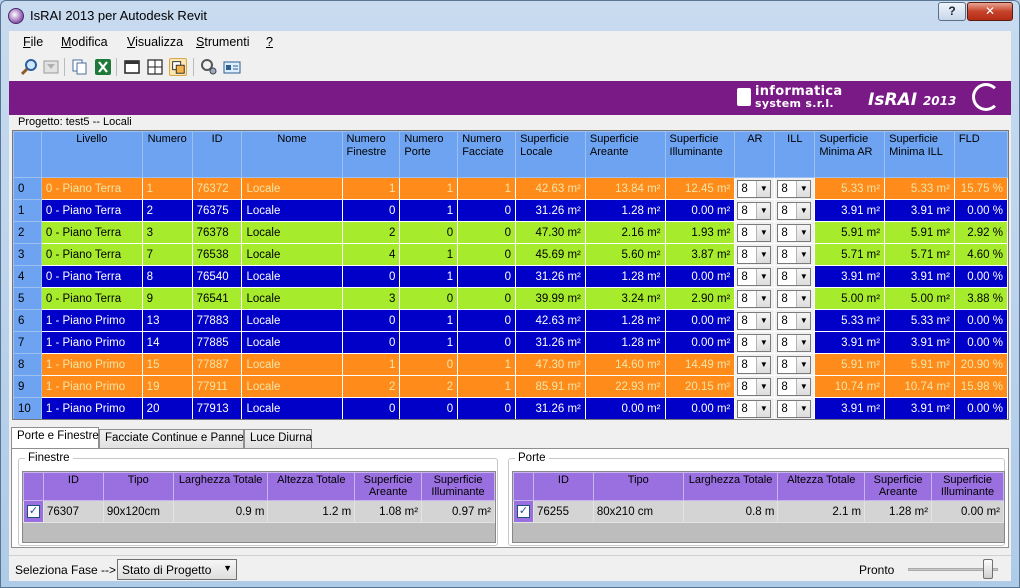 The width and height of the screenshot is (1020, 588). Describe the element at coordinates (217, 254) in the screenshot. I see `cell-id: 76538` at that location.